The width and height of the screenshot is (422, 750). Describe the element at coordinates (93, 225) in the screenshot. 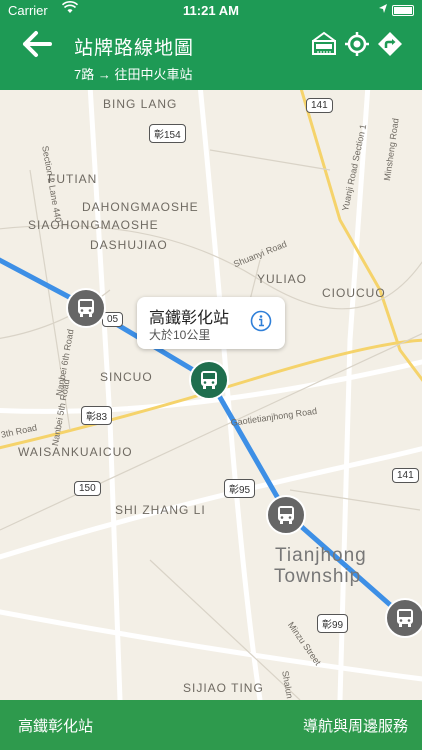

I see `map-label: SIAOHONGMAOSHE` at that location.